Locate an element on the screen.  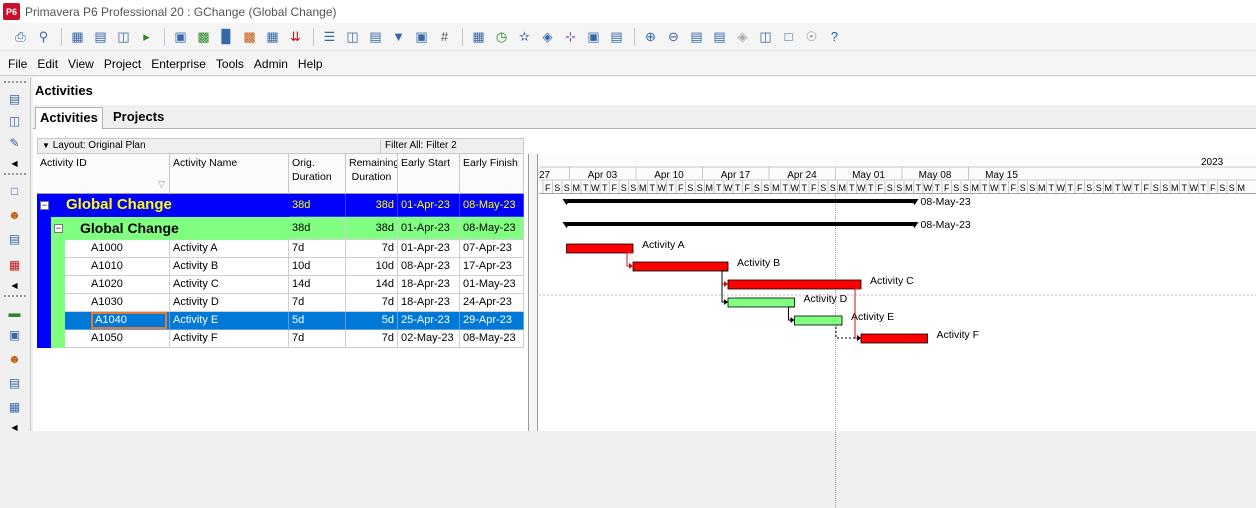
early-finish: 24-Apr-23 is located at coordinates (492, 303).